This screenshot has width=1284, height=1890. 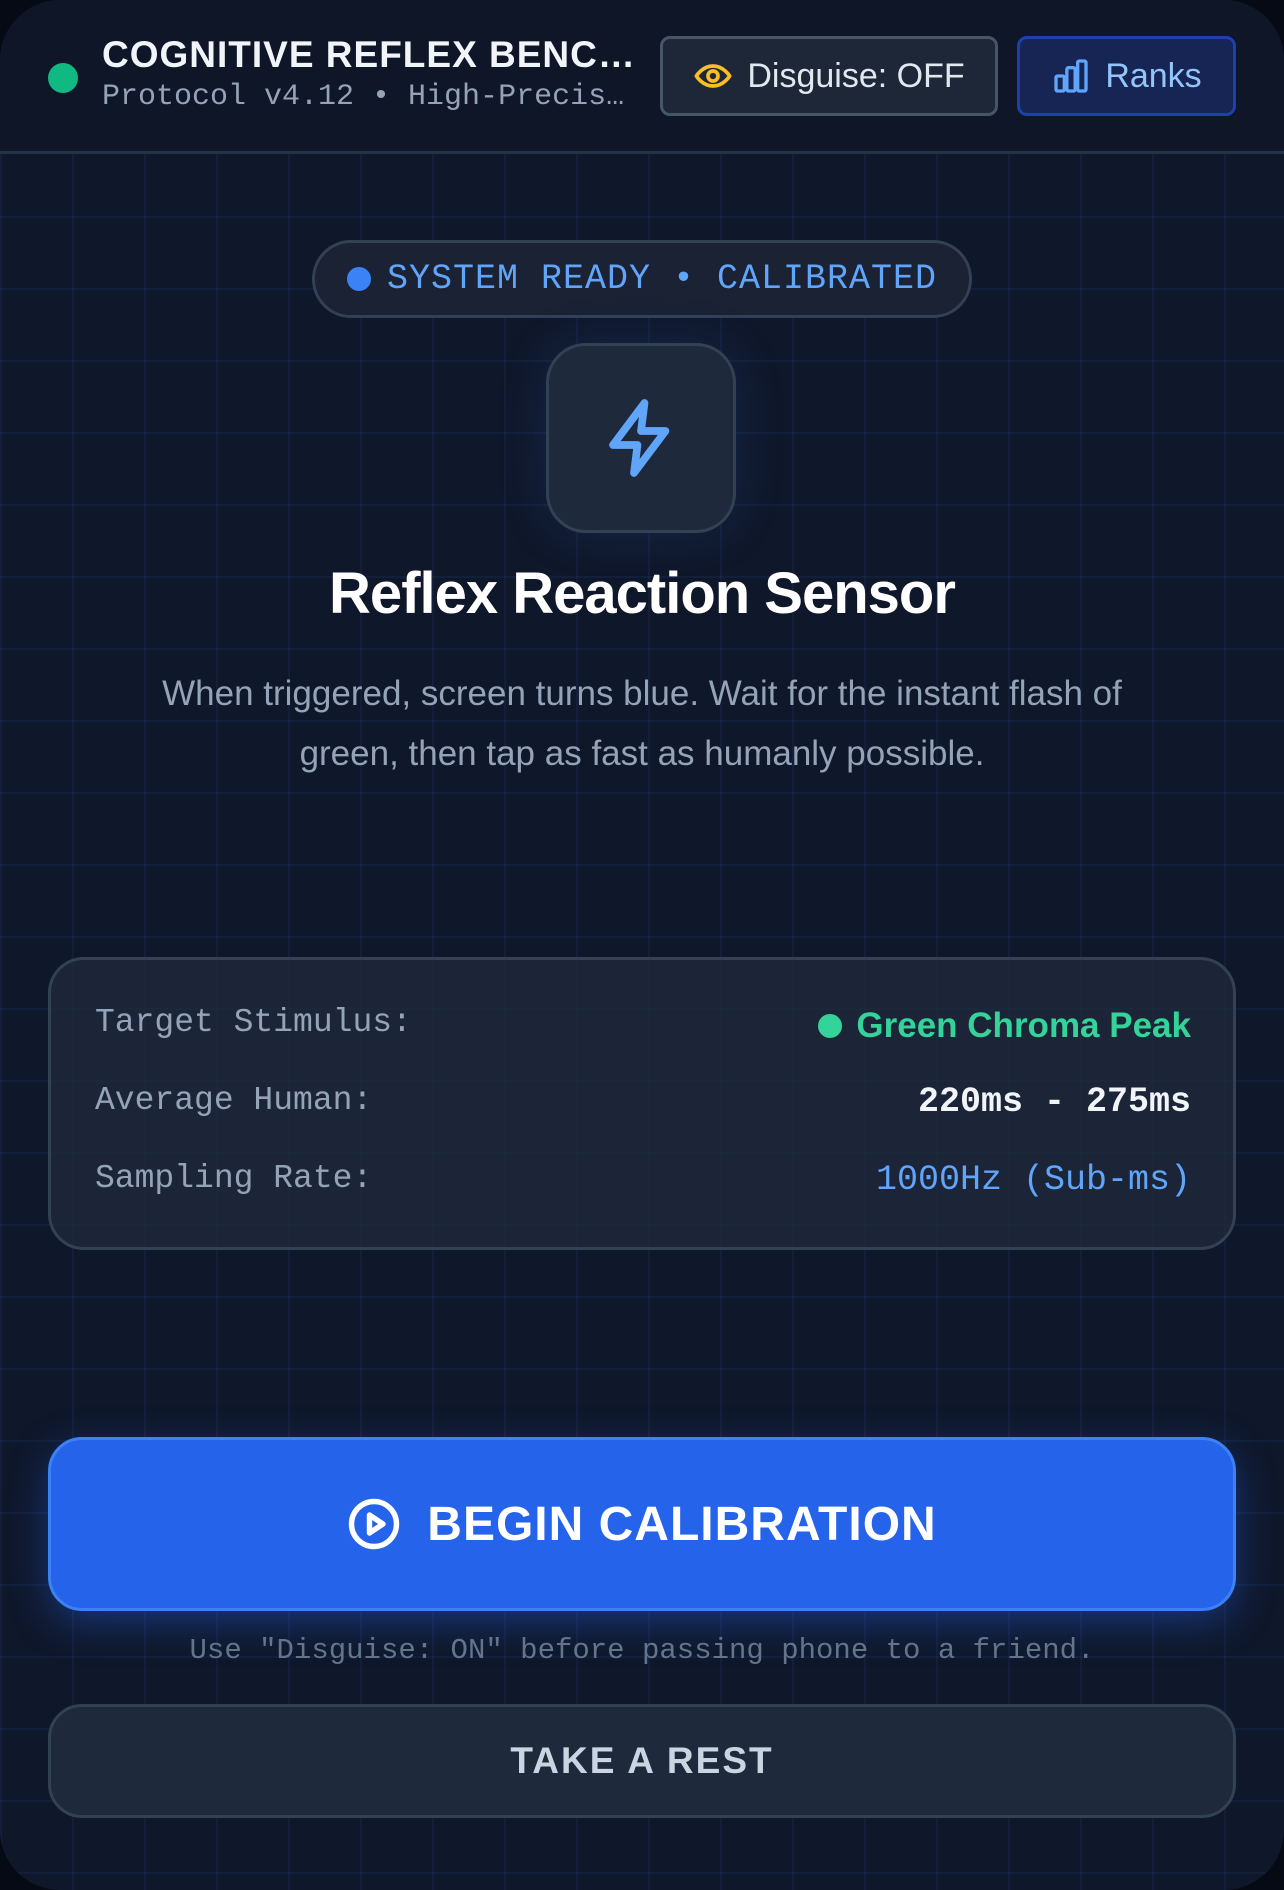 I want to click on average-human-label: Average Human:, so click(x=234, y=1100).